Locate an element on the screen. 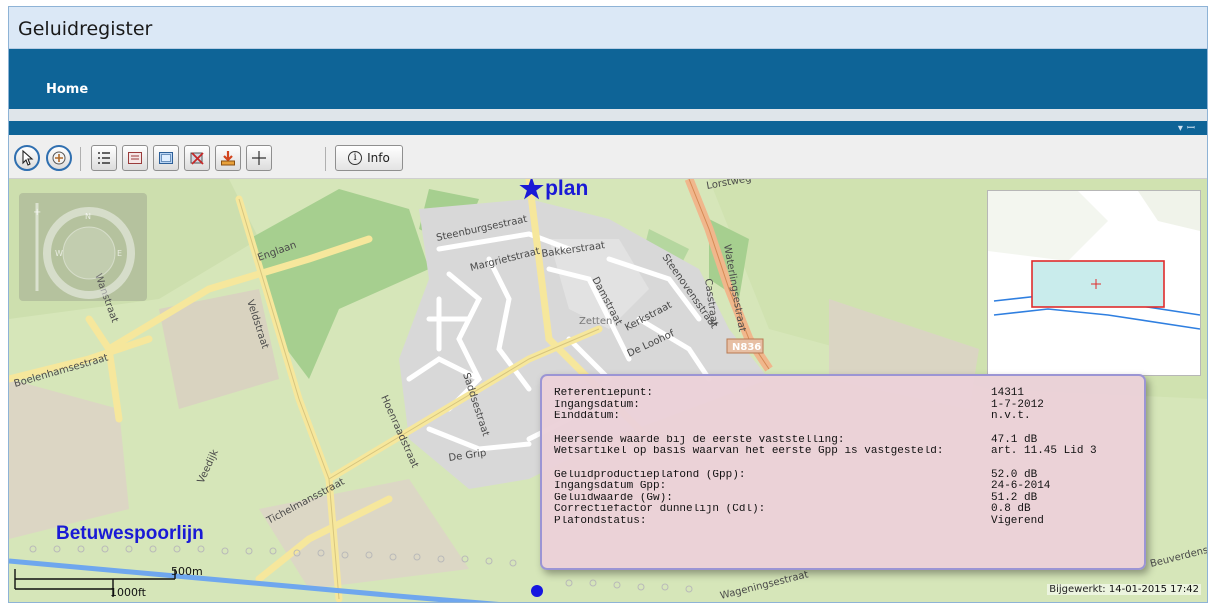 This screenshot has width=1217, height=603. map-view-icon is located at coordinates (166, 158).